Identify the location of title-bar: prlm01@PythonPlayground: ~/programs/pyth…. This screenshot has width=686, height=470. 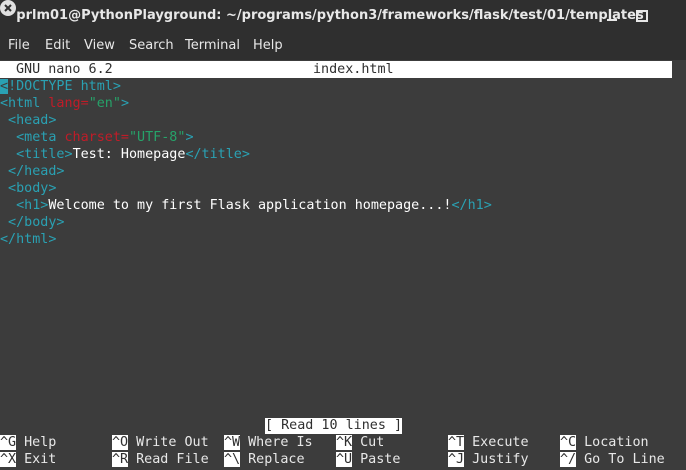
(343, 16).